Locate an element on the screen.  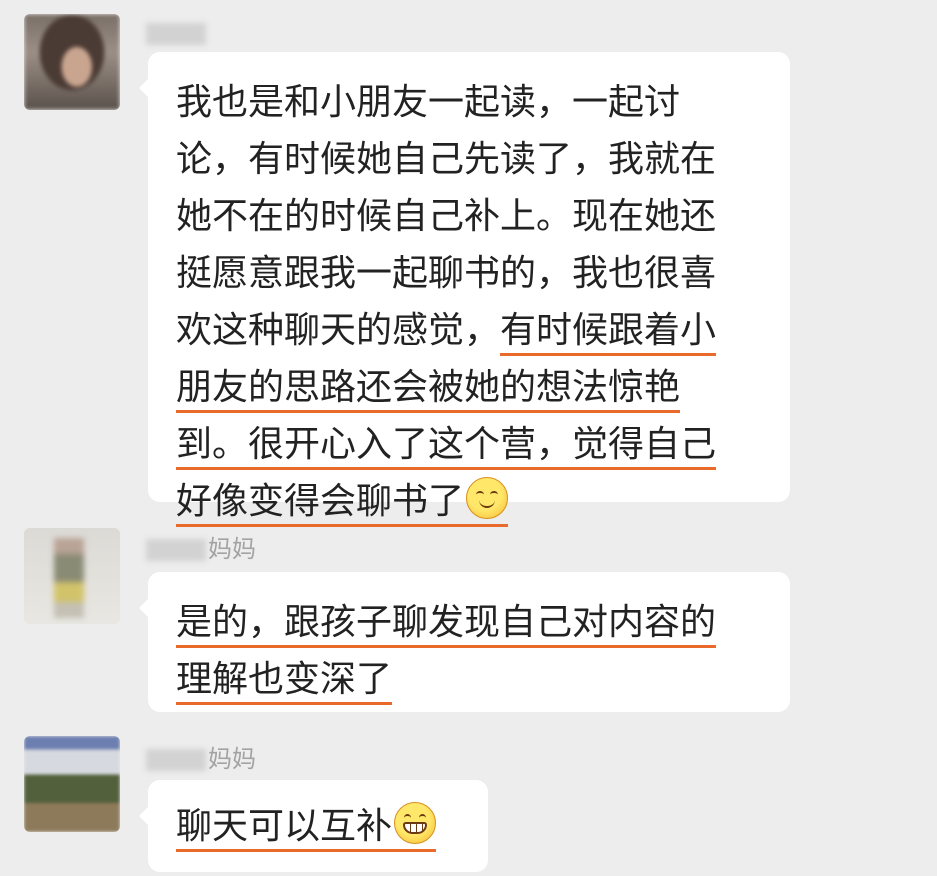
underlined-text: 好像变得会聊书了 is located at coordinates (342, 502).